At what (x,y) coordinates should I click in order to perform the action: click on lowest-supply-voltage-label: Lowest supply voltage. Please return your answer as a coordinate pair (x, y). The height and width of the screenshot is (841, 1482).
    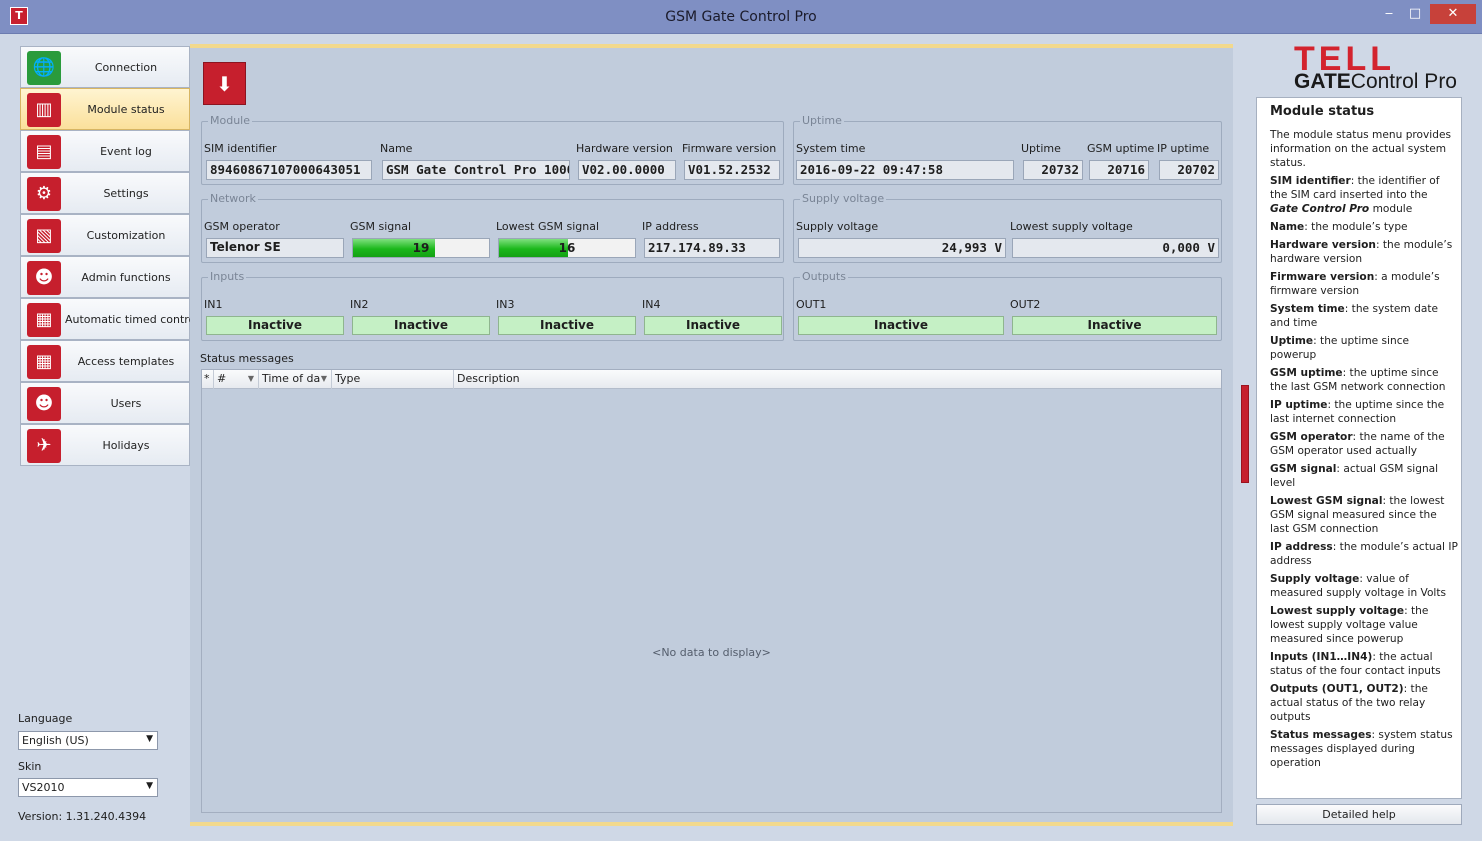
    Looking at the image, I should click on (1071, 226).